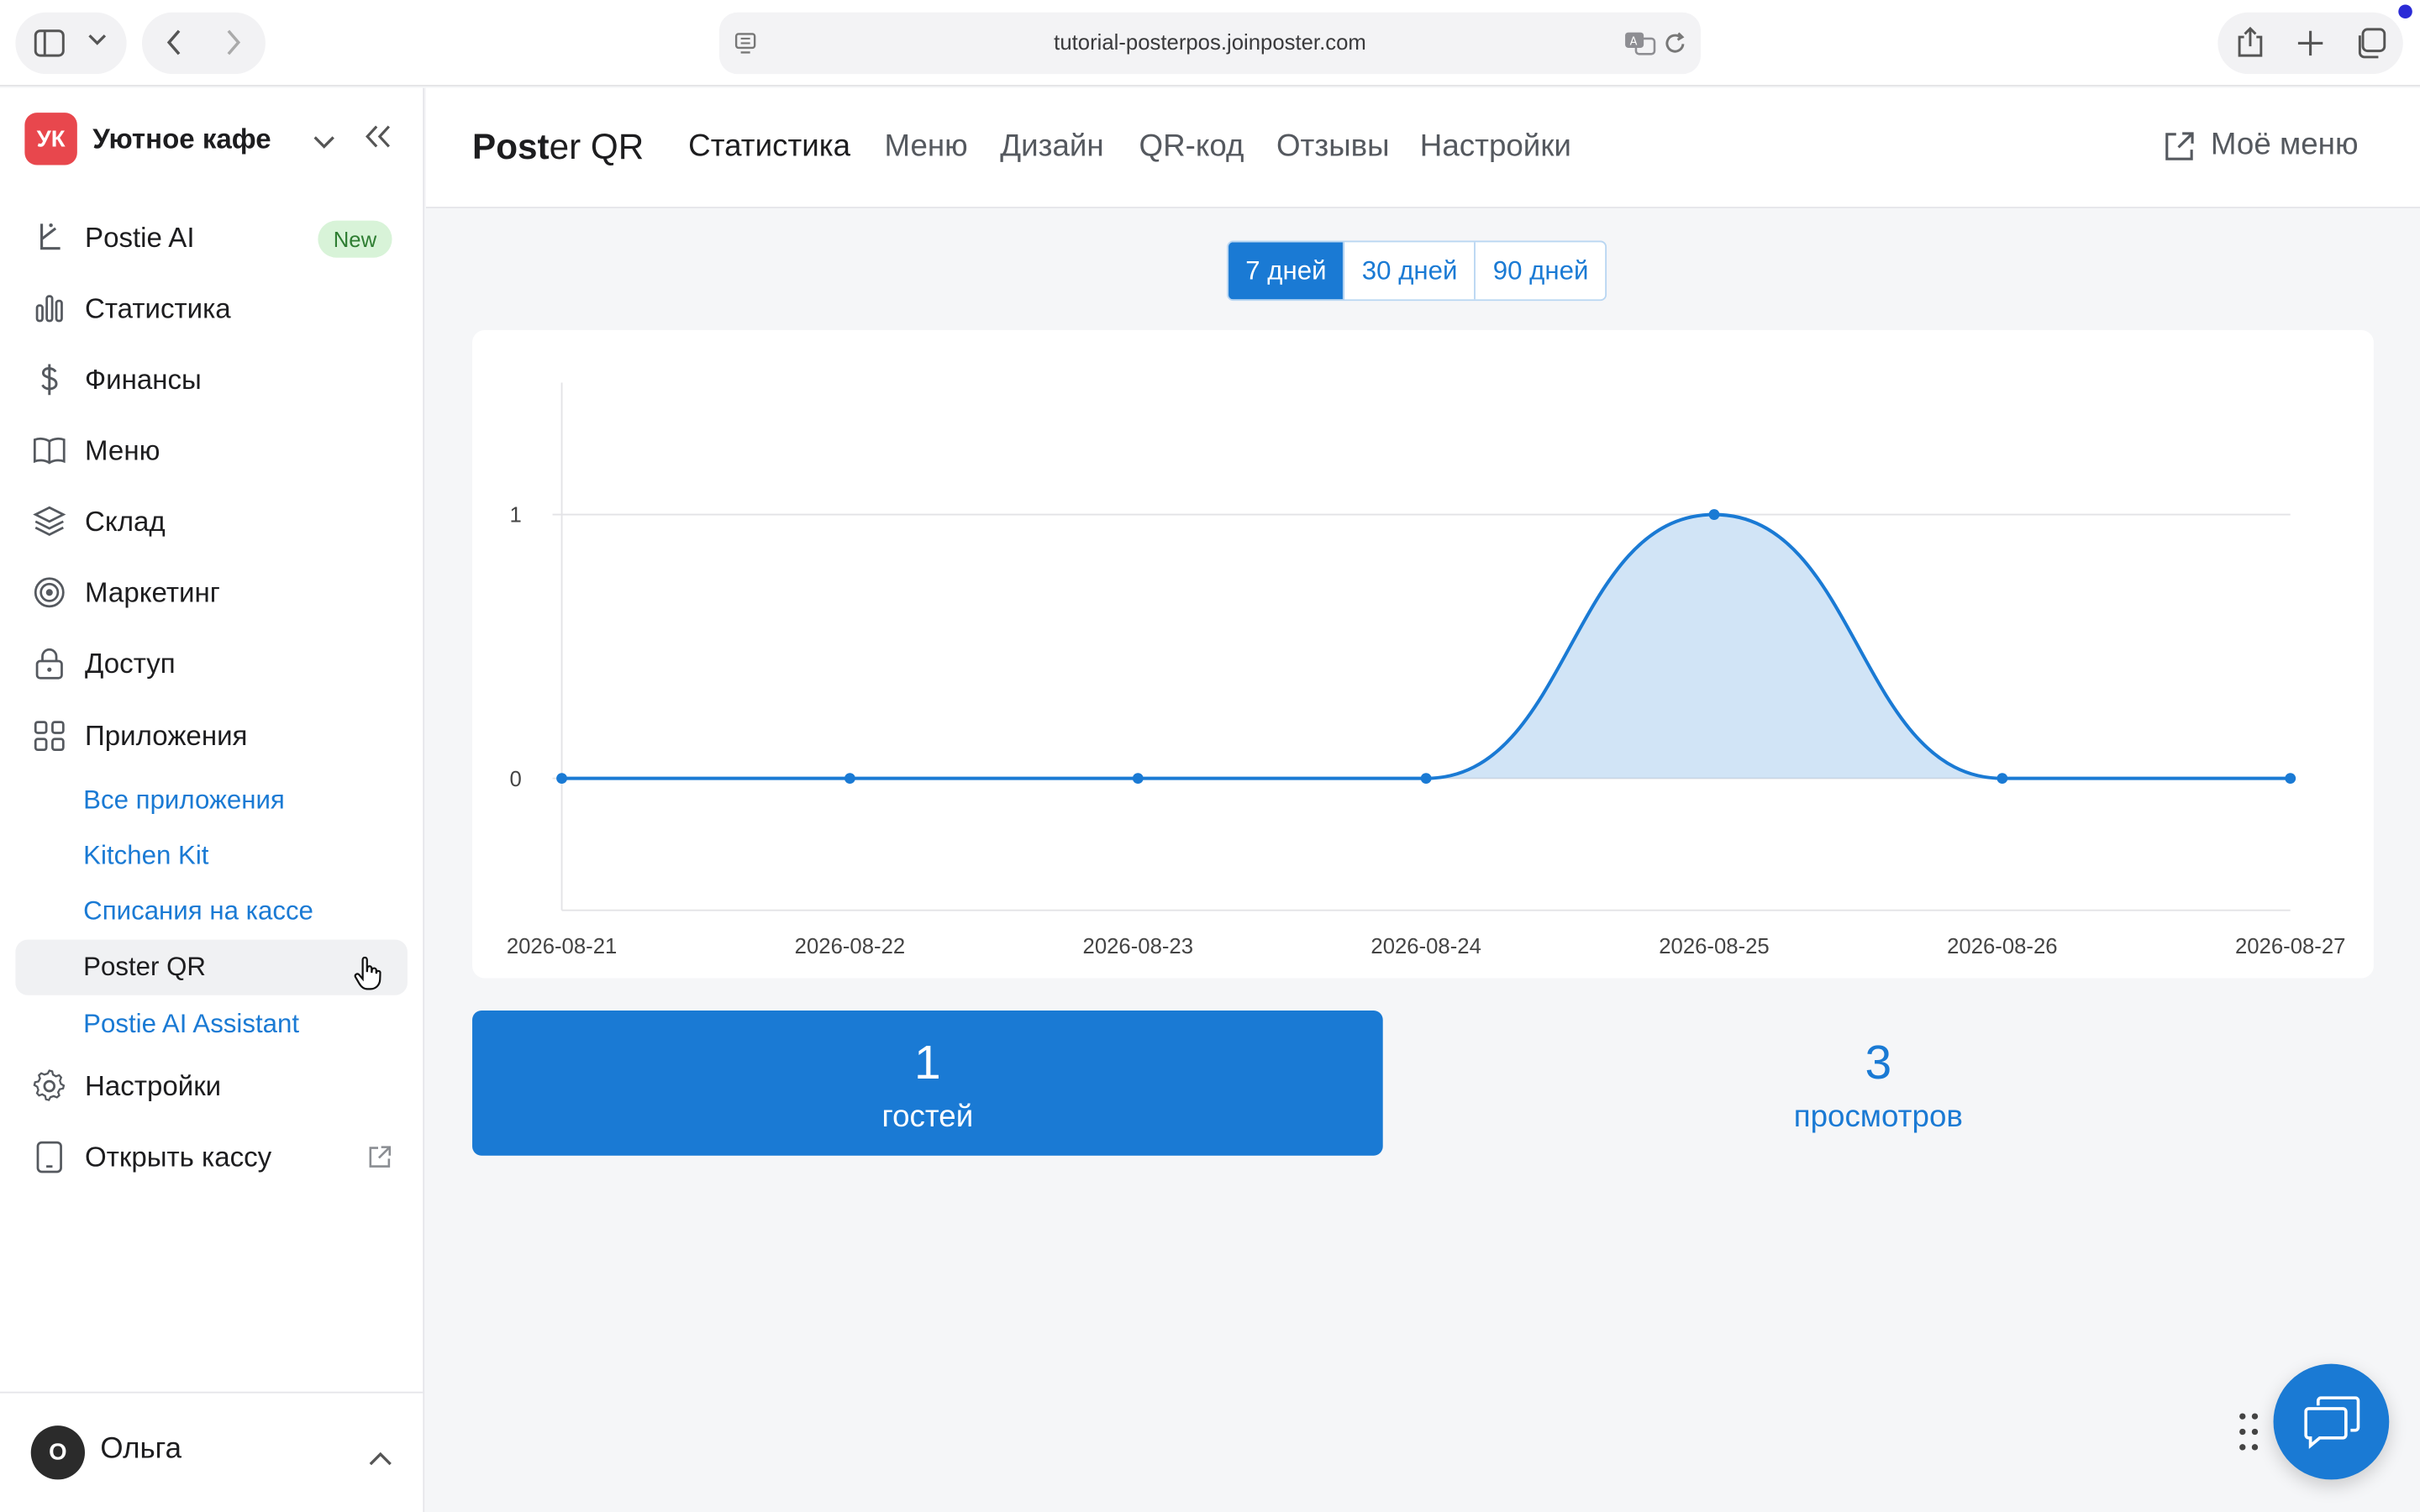 This screenshot has width=2420, height=1512. Describe the element at coordinates (516, 516) in the screenshot. I see `y-tick-label: 1` at that location.